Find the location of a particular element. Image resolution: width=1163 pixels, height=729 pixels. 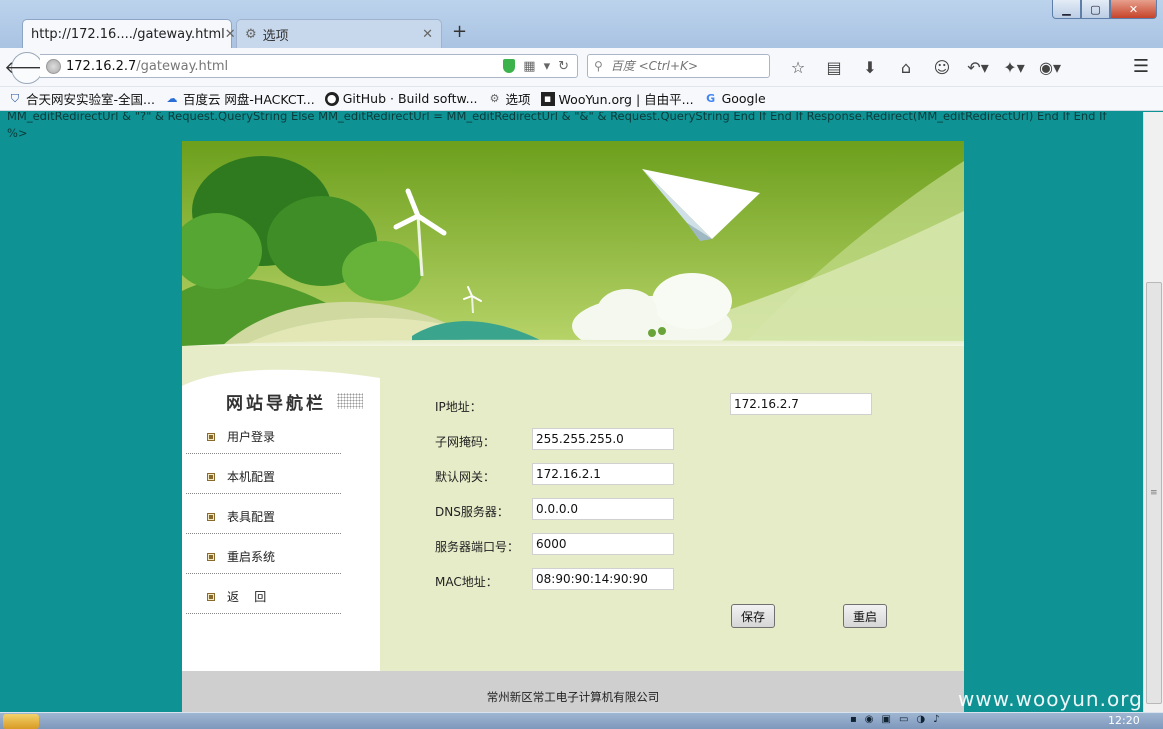

bookmark-star-icon: ☆ is located at coordinates (798, 67).